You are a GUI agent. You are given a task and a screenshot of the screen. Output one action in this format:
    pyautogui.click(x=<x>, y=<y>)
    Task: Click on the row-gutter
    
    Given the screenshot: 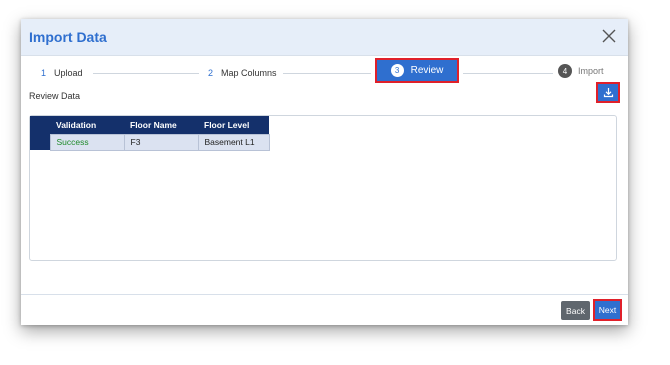 What is the action you would take?
    pyautogui.click(x=40, y=142)
    